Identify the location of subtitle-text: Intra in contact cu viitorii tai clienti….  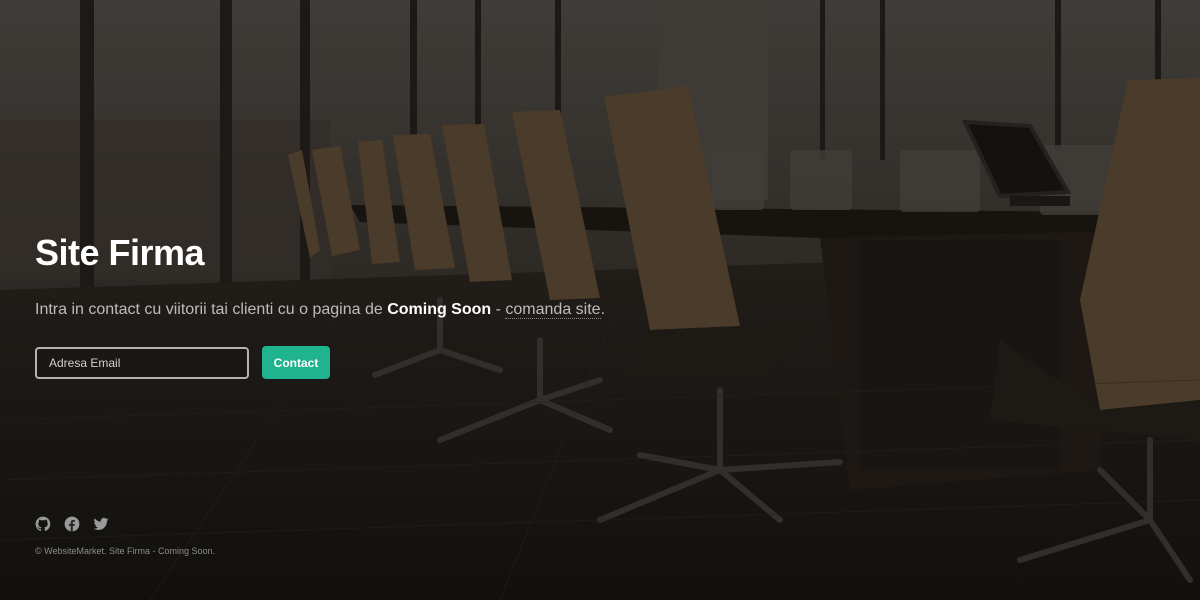
(211, 309).